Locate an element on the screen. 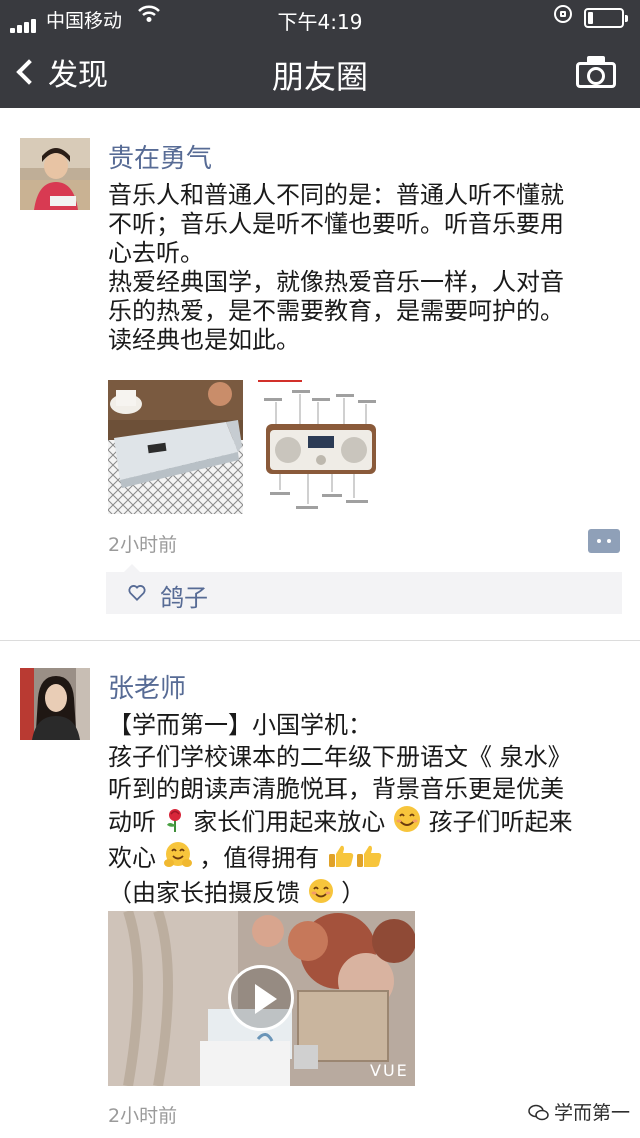 The height and width of the screenshot is (1138, 640). text-fragment: （由家长拍摄反馈 is located at coordinates (204, 893).